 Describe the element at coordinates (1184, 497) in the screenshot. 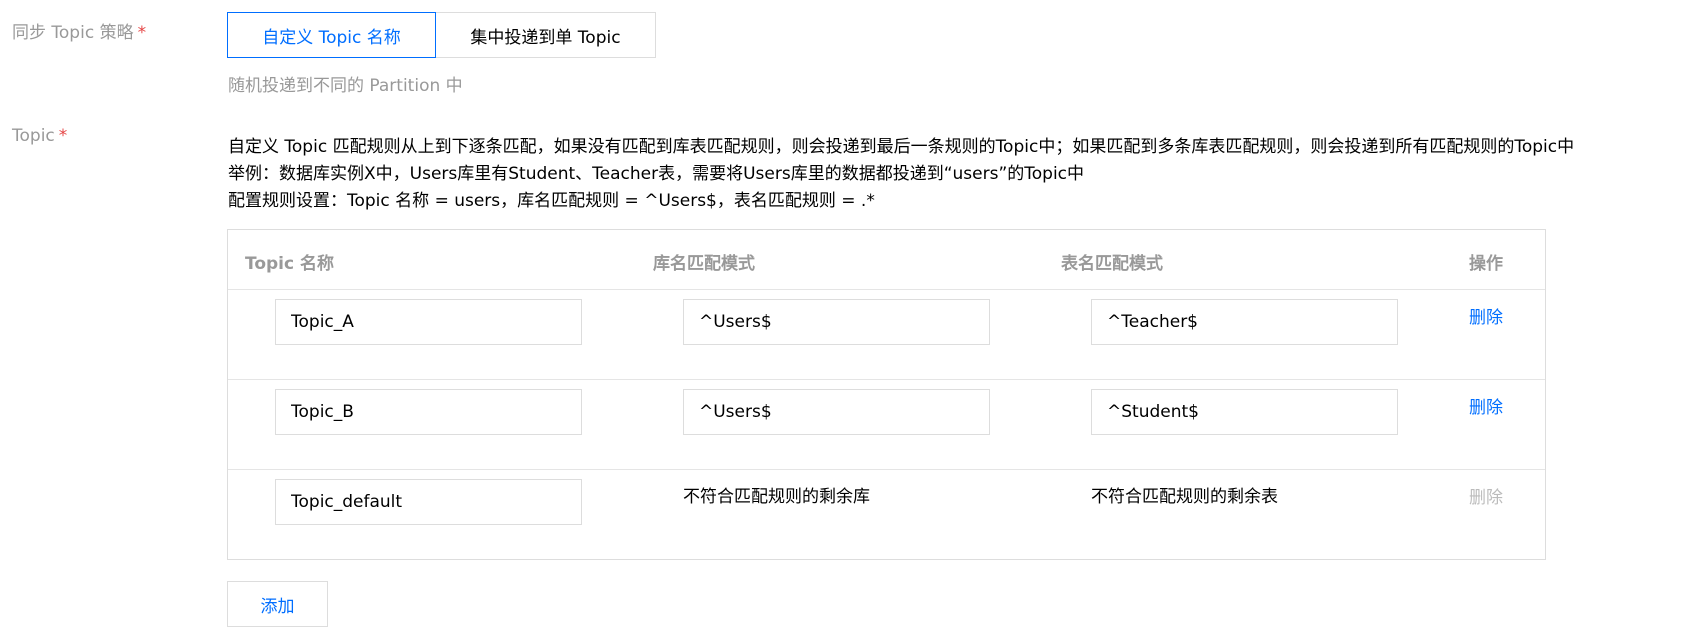

I see `table-pattern-text: 不符合匹配规则的剩余表` at that location.